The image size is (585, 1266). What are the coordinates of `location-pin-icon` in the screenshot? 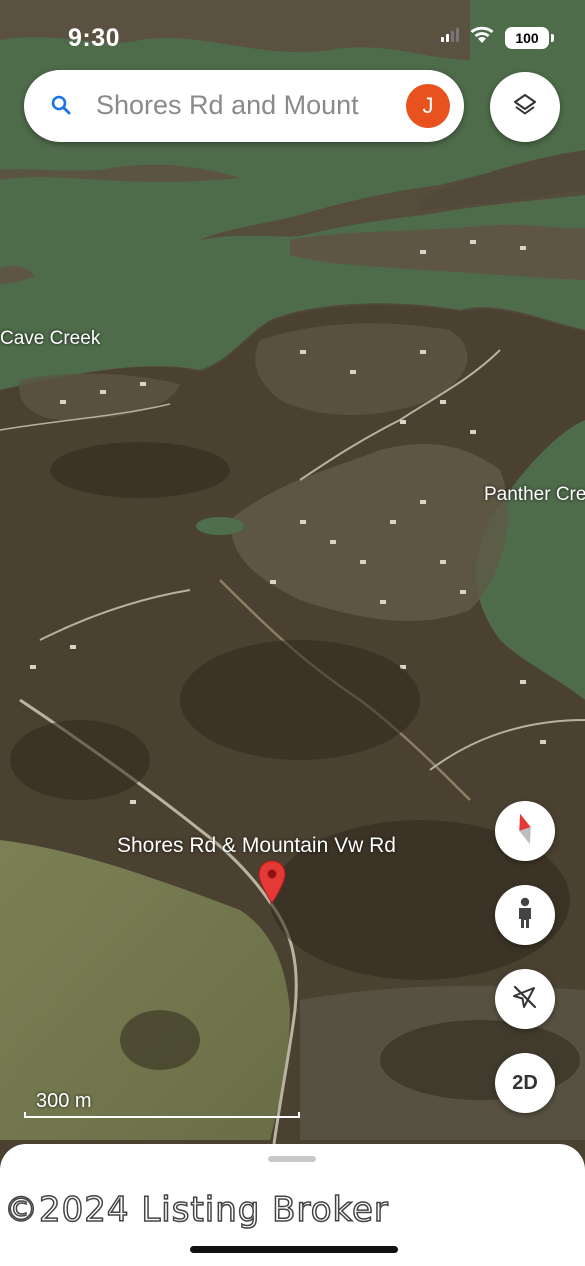 It's located at (272, 882).